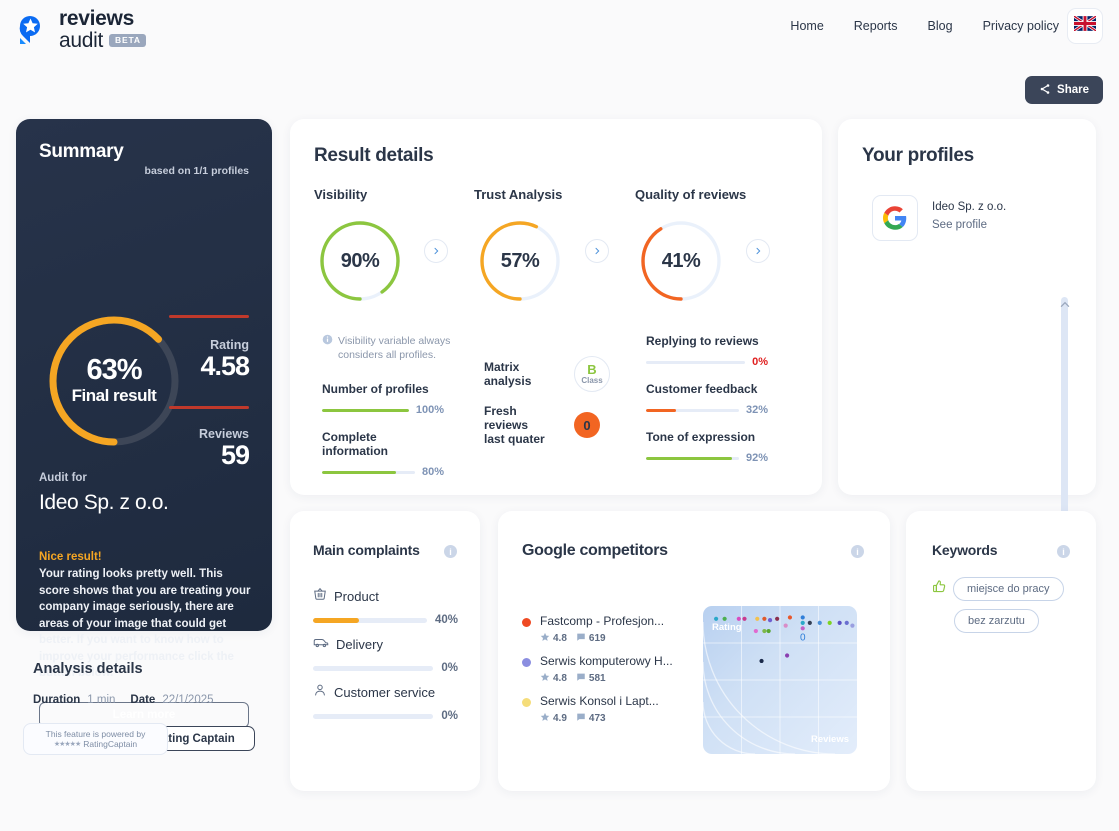 This screenshot has height=831, width=1119. I want to click on powered-by-line1: This feature is powered by, so click(95, 734).